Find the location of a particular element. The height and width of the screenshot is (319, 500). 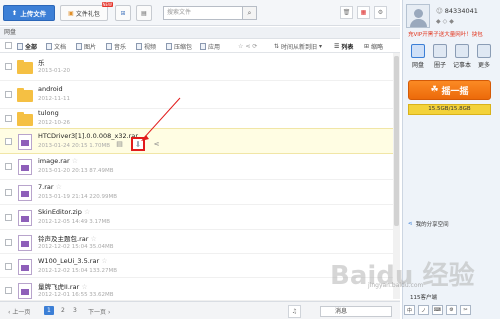

settings-button: ⚙ is located at coordinates (380, 12).